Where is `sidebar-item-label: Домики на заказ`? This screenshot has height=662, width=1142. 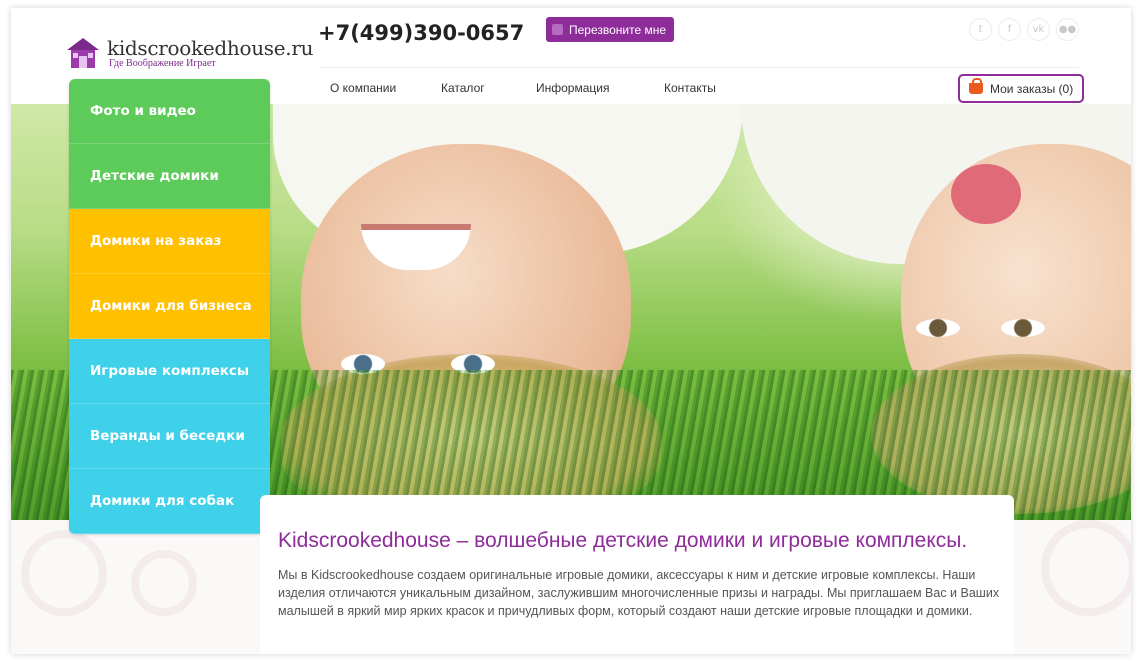
sidebar-item-label: Домики на заказ is located at coordinates (156, 241).